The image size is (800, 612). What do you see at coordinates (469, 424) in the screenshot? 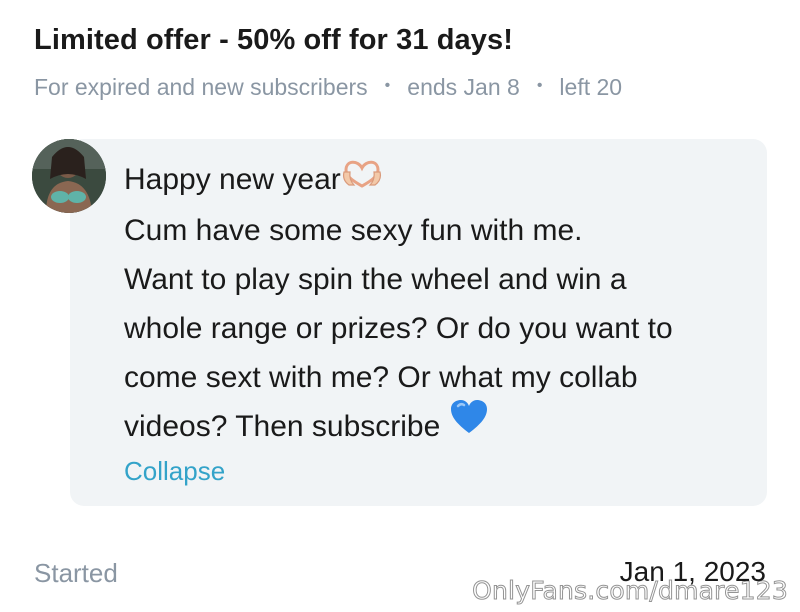
I see `blue-heart-emoji-icon` at bounding box center [469, 424].